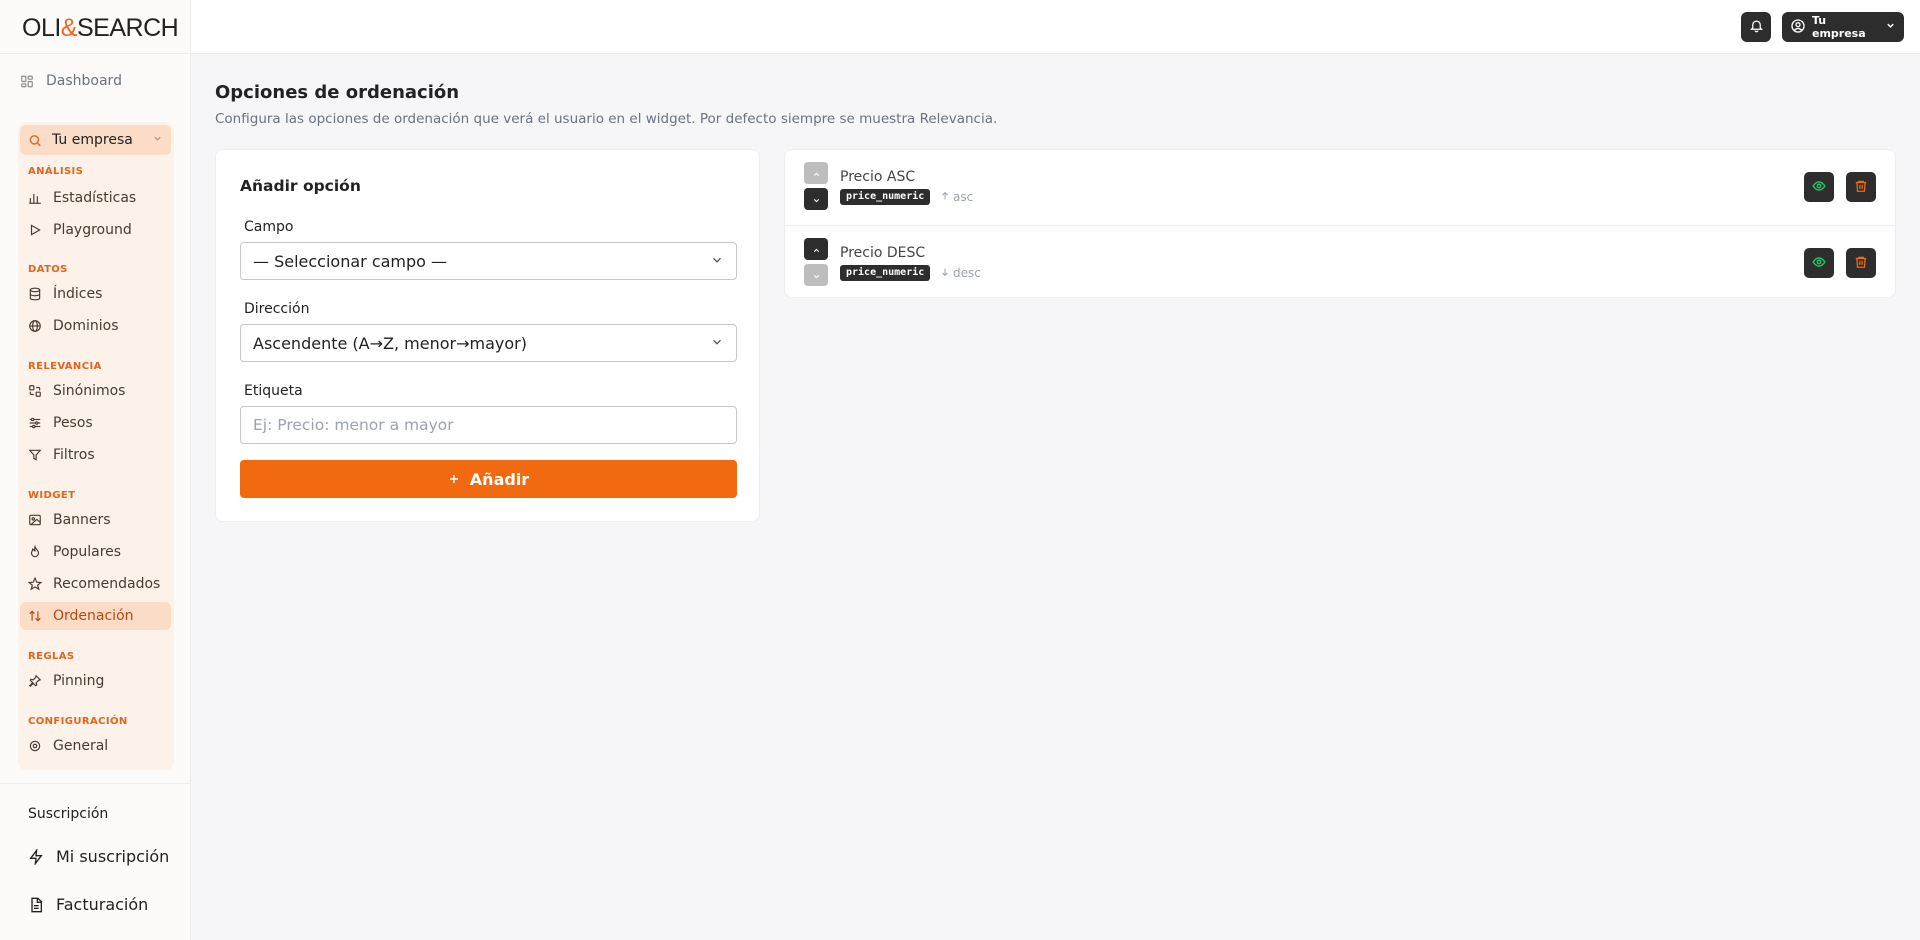 This screenshot has height=940, width=1920. What do you see at coordinates (79, 681) in the screenshot?
I see `sidebar-item-label: Pinning` at bounding box center [79, 681].